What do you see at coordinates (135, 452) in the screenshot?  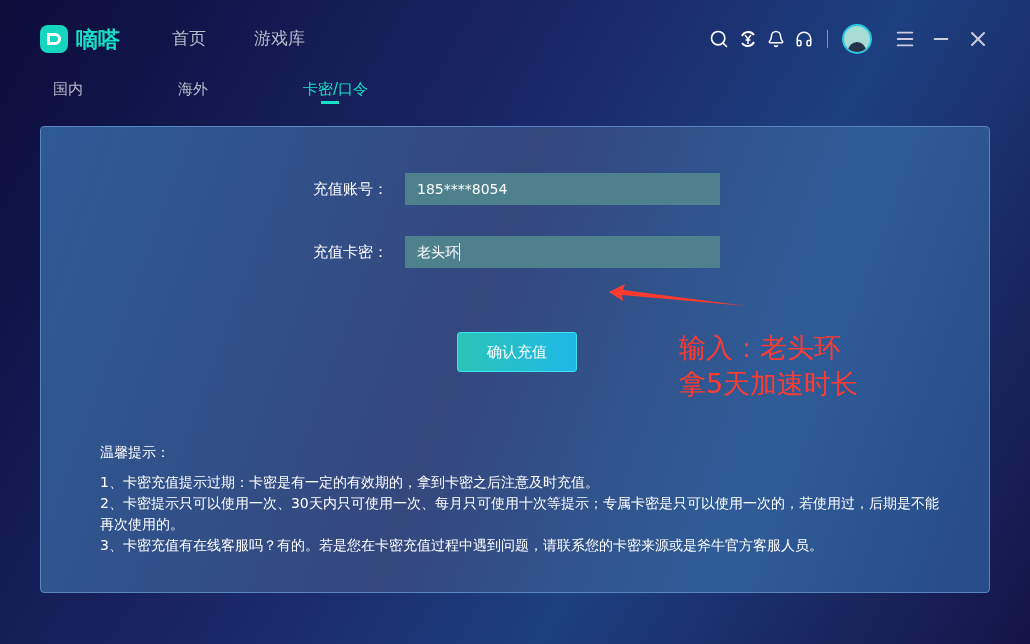 I see `tips-title: 温馨提示：` at bounding box center [135, 452].